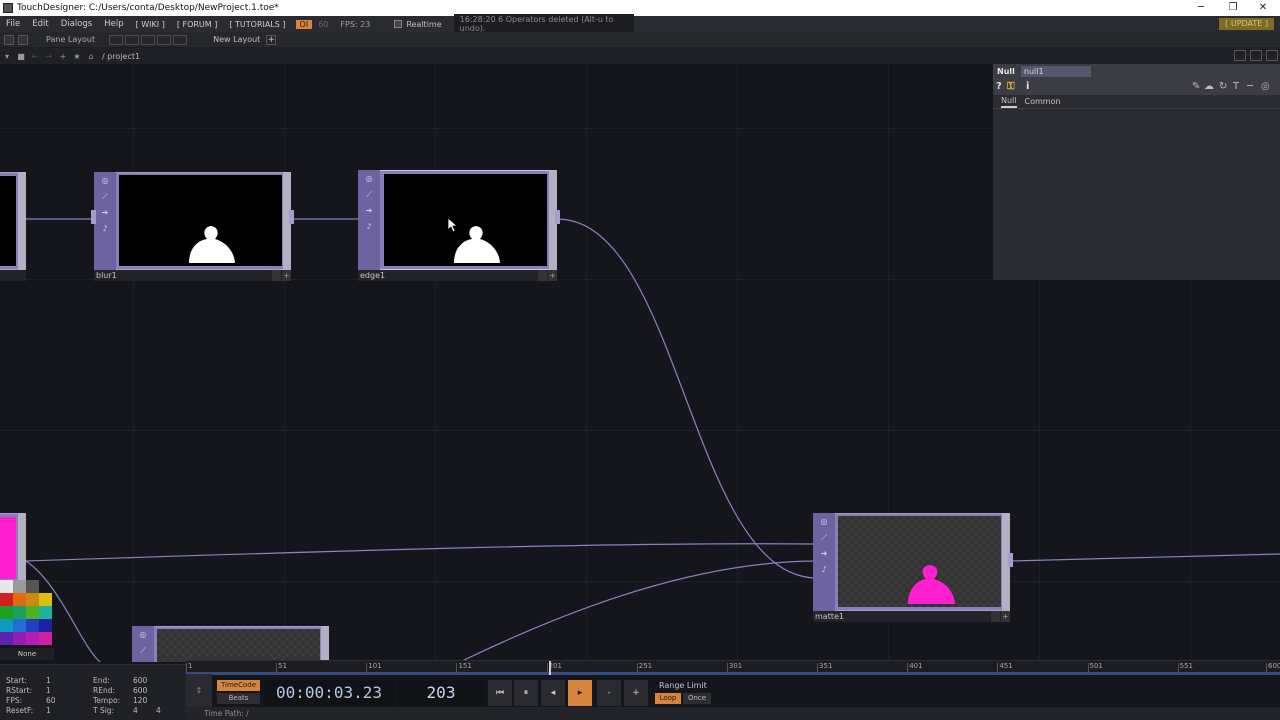  Describe the element at coordinates (1043, 102) in the screenshot. I see `tab-common: Common` at that location.